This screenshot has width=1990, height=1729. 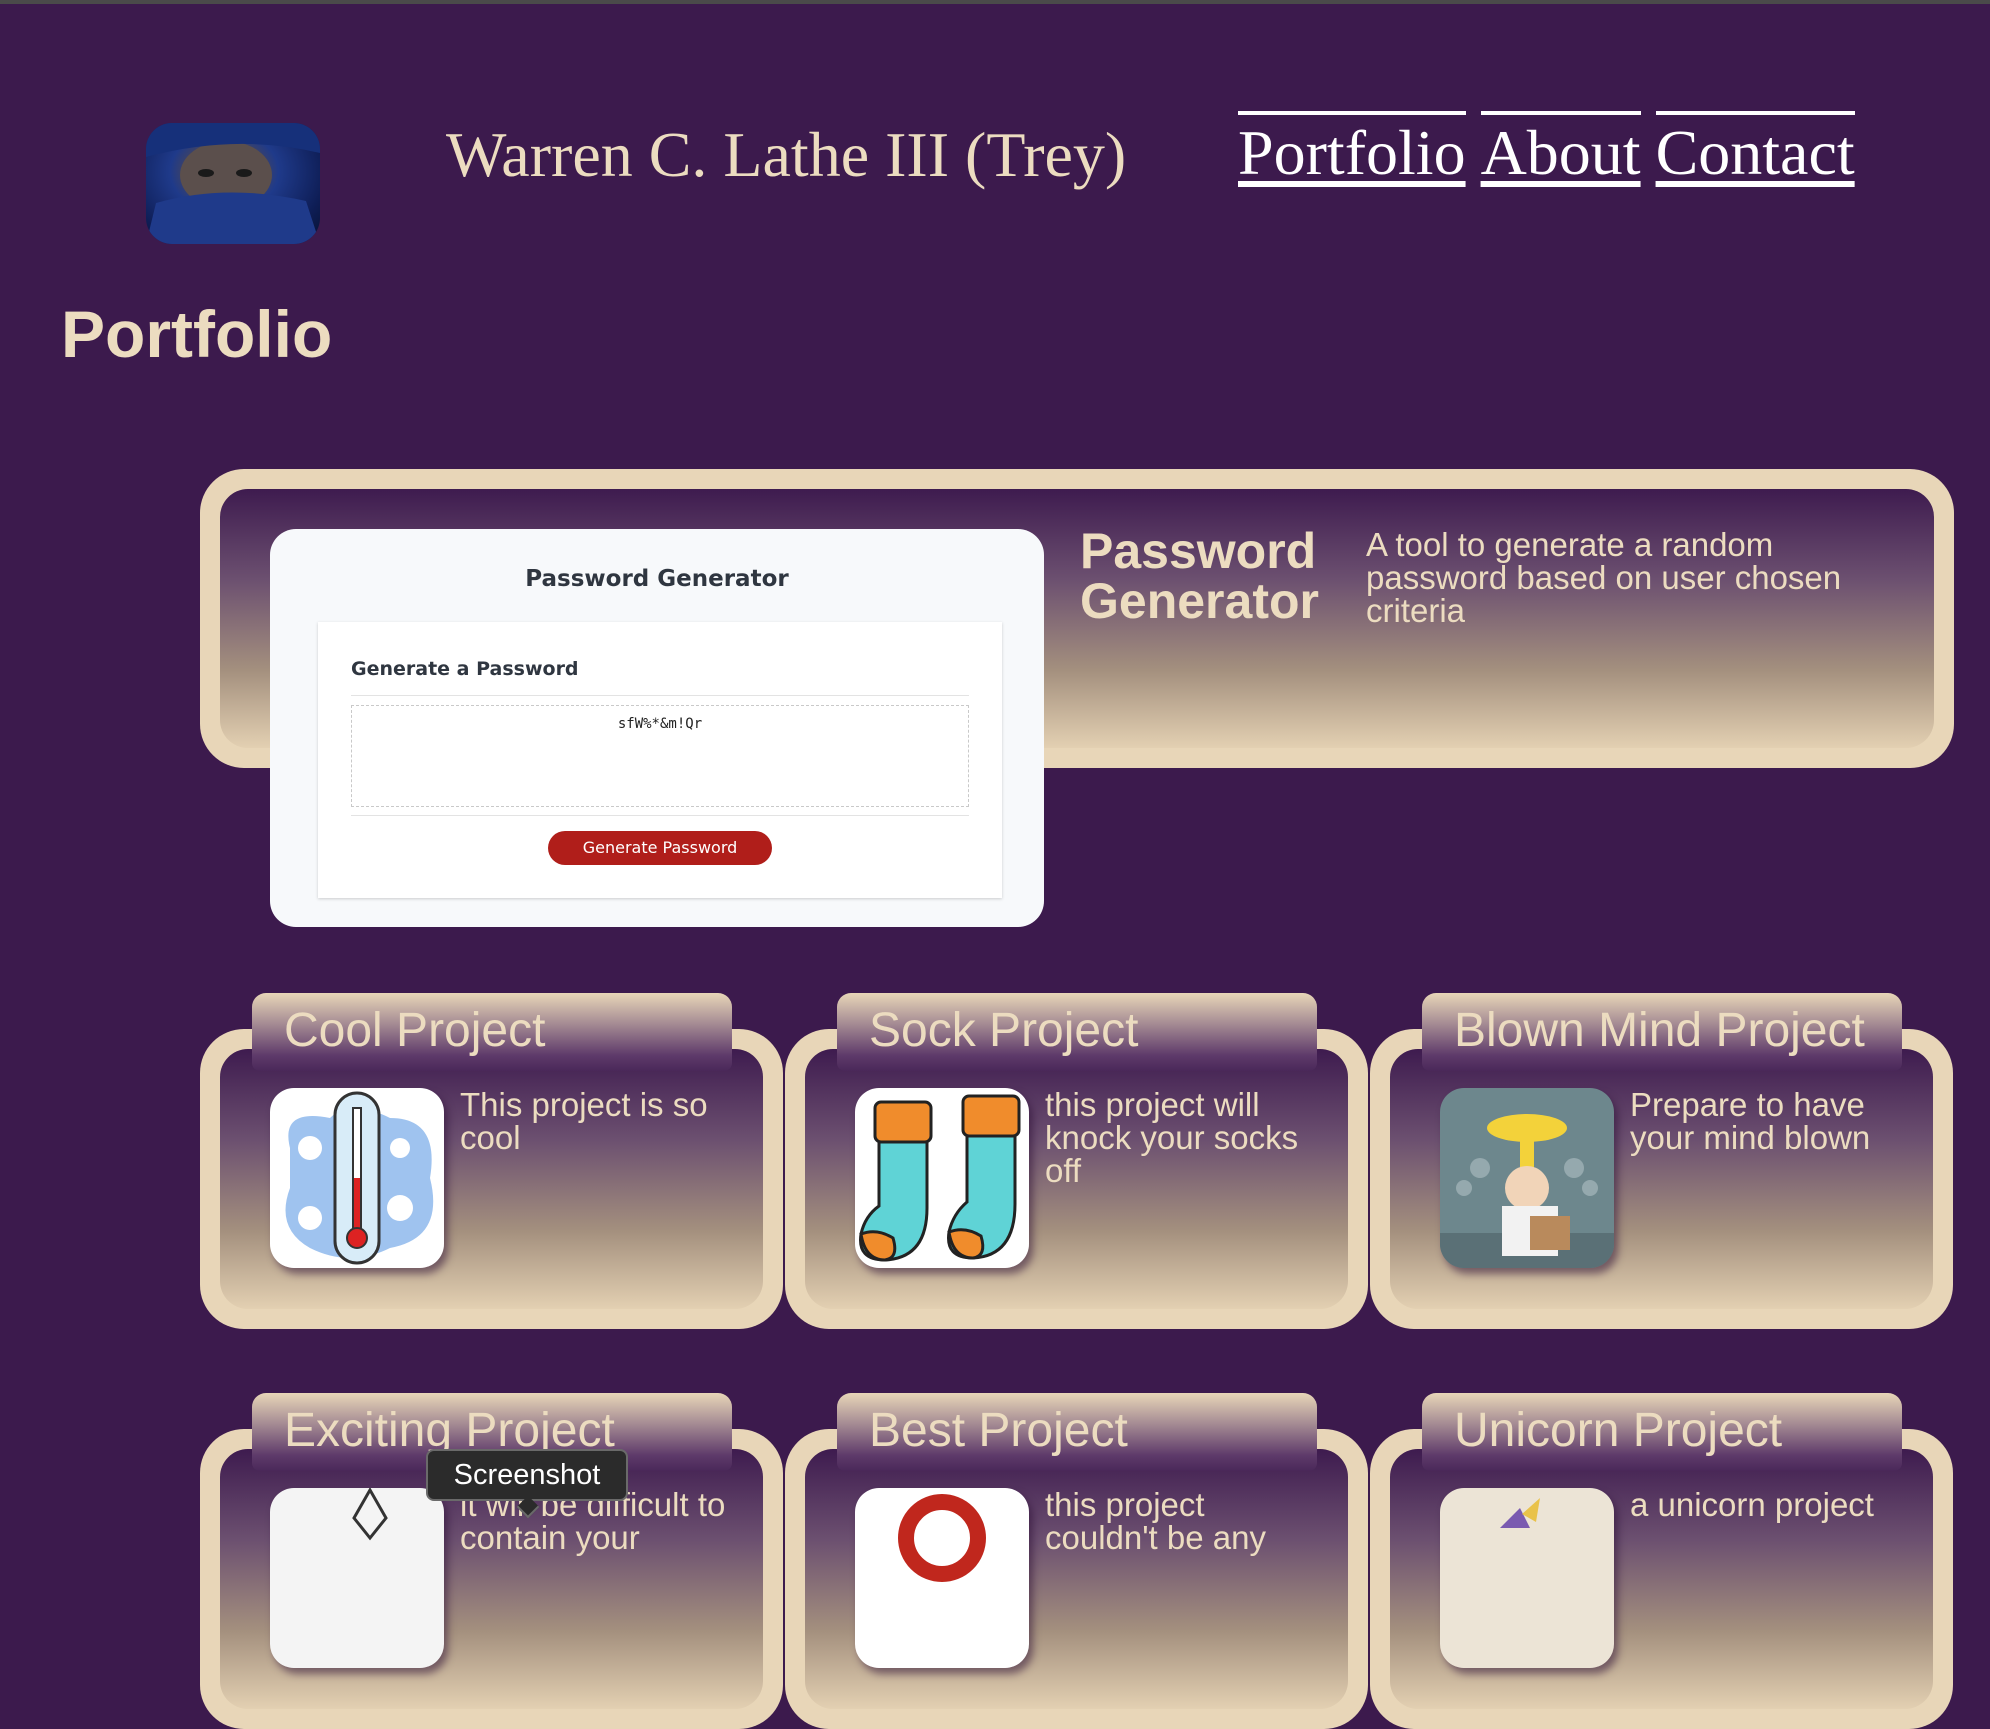 What do you see at coordinates (357, 1578) in the screenshot?
I see `exciting-icon` at bounding box center [357, 1578].